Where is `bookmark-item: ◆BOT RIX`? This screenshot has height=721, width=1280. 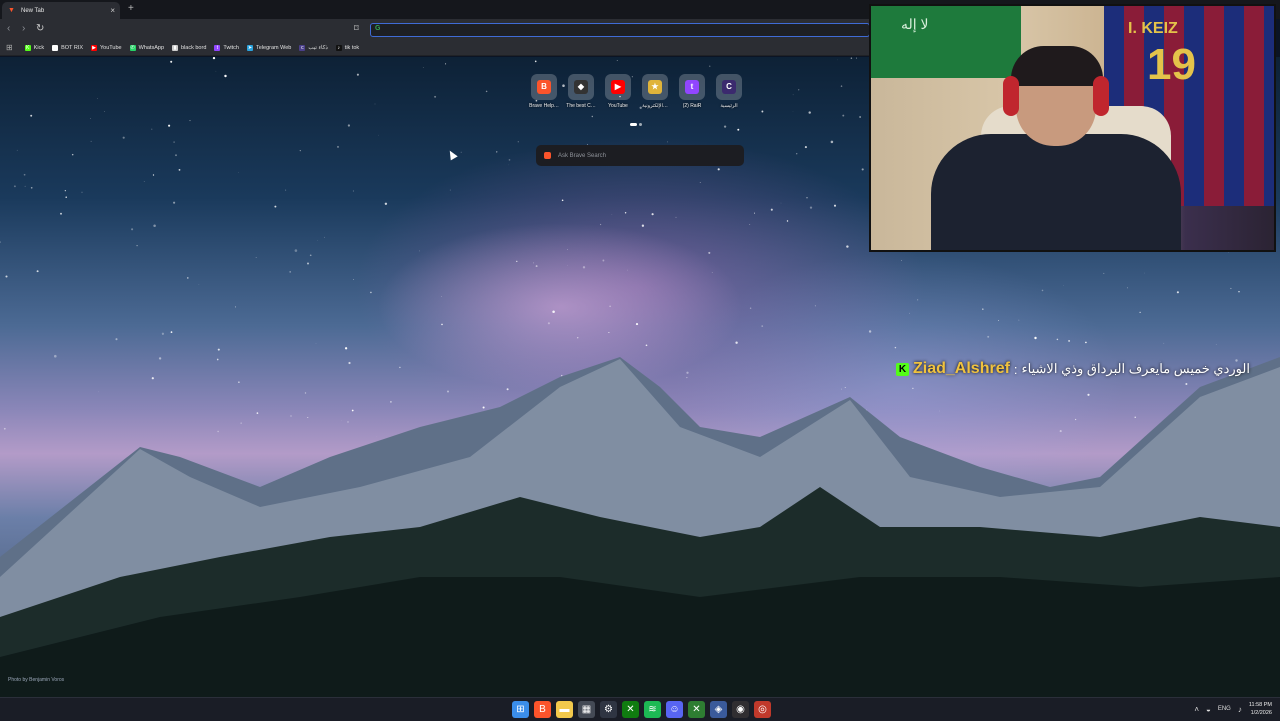 bookmark-item: ◆BOT RIX is located at coordinates (67, 48).